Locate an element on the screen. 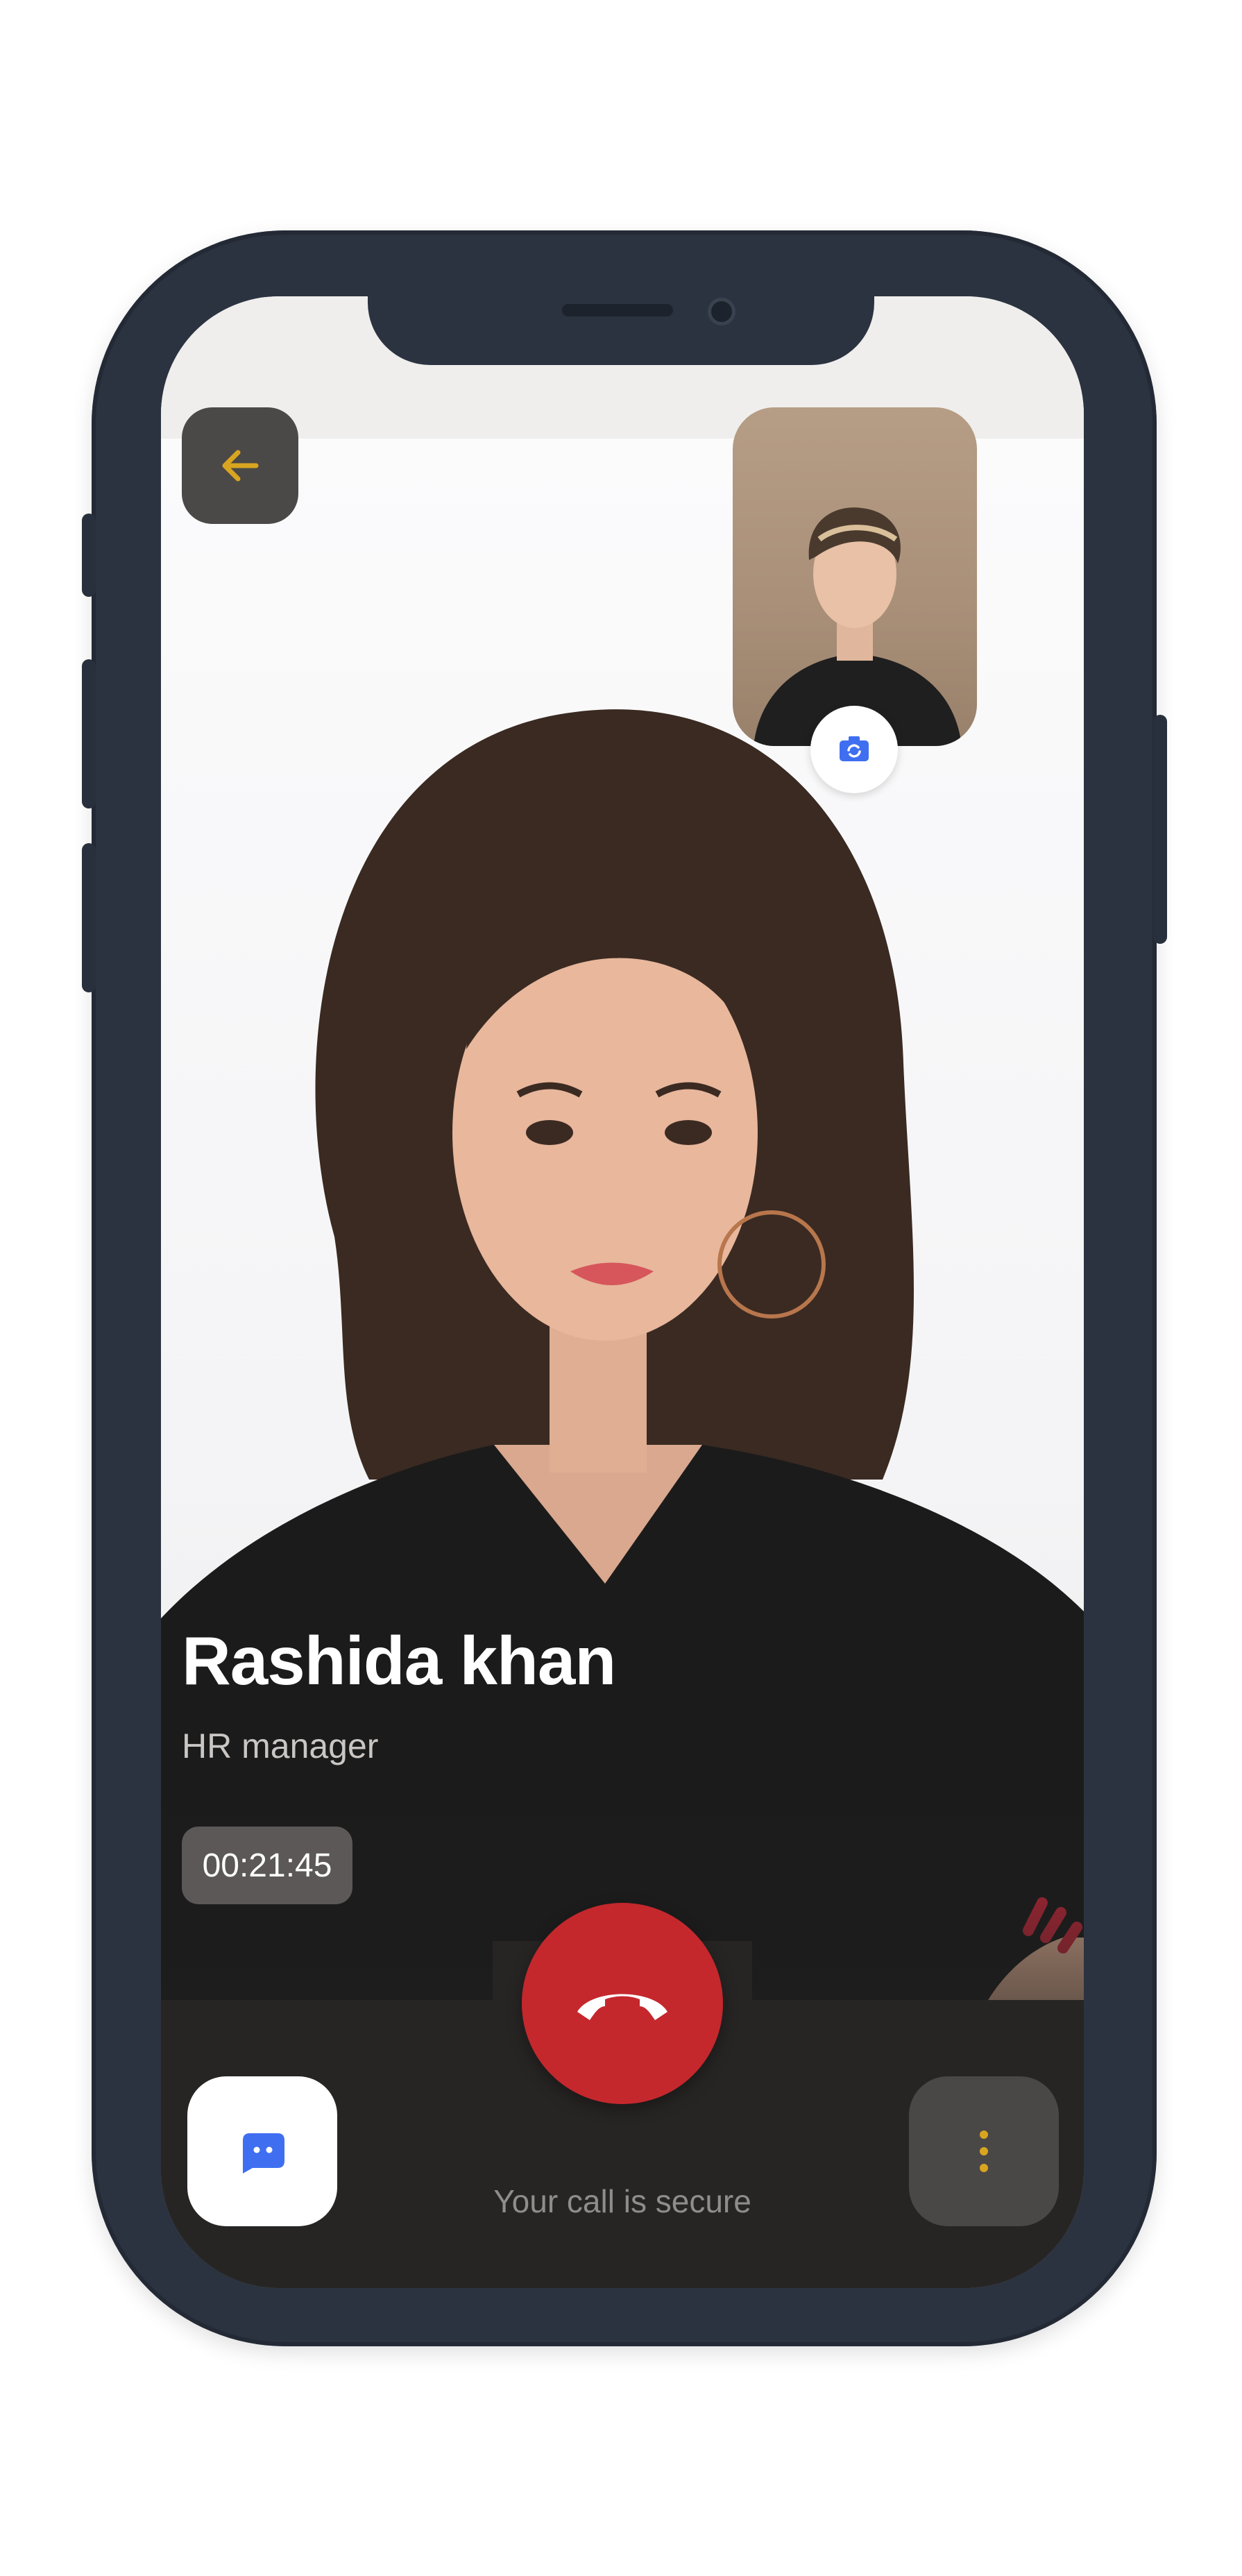 The height and width of the screenshot is (2576, 1242). call-duration-badge: 00:21:45 is located at coordinates (267, 1866).